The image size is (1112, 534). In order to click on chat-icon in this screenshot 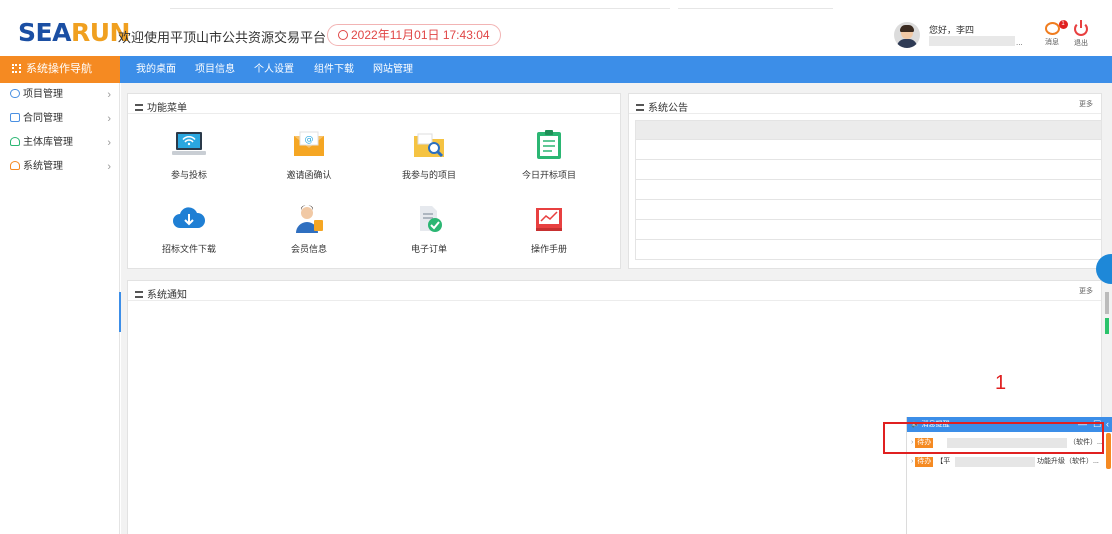, I will do `click(15, 93)`.